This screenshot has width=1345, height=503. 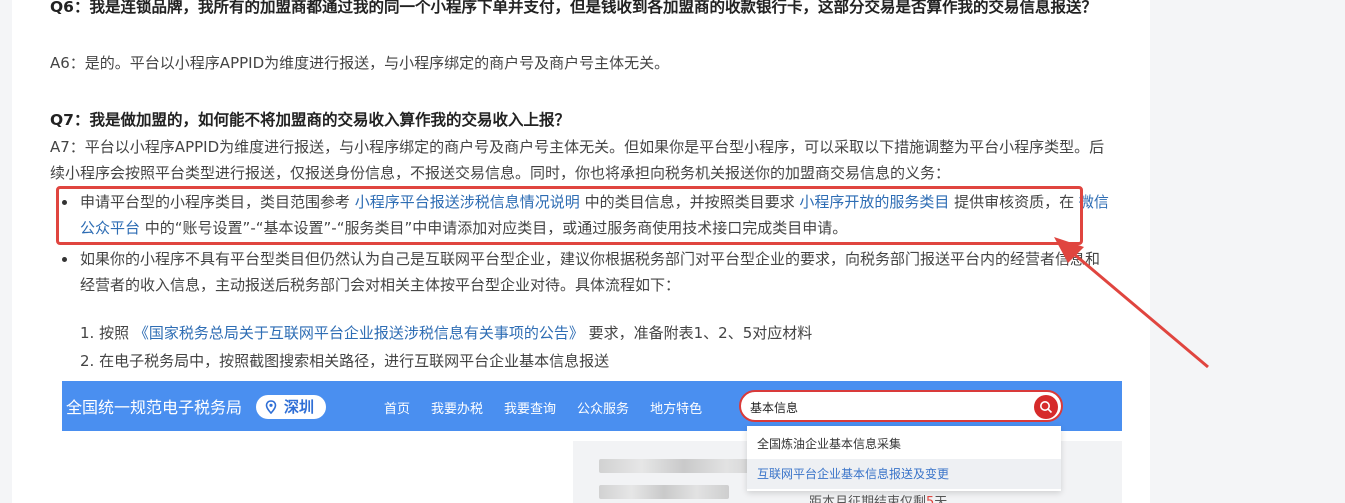 I want to click on tax-nav-item: 公众服务, so click(x=603, y=407).